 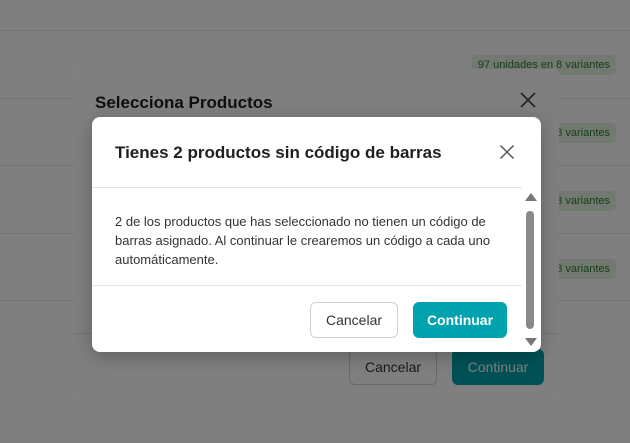 I want to click on continue-button: Continuar, so click(x=460, y=320).